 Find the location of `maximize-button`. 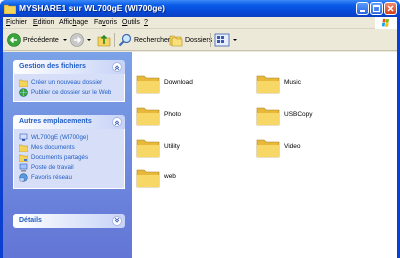

maximize-button is located at coordinates (376, 8).